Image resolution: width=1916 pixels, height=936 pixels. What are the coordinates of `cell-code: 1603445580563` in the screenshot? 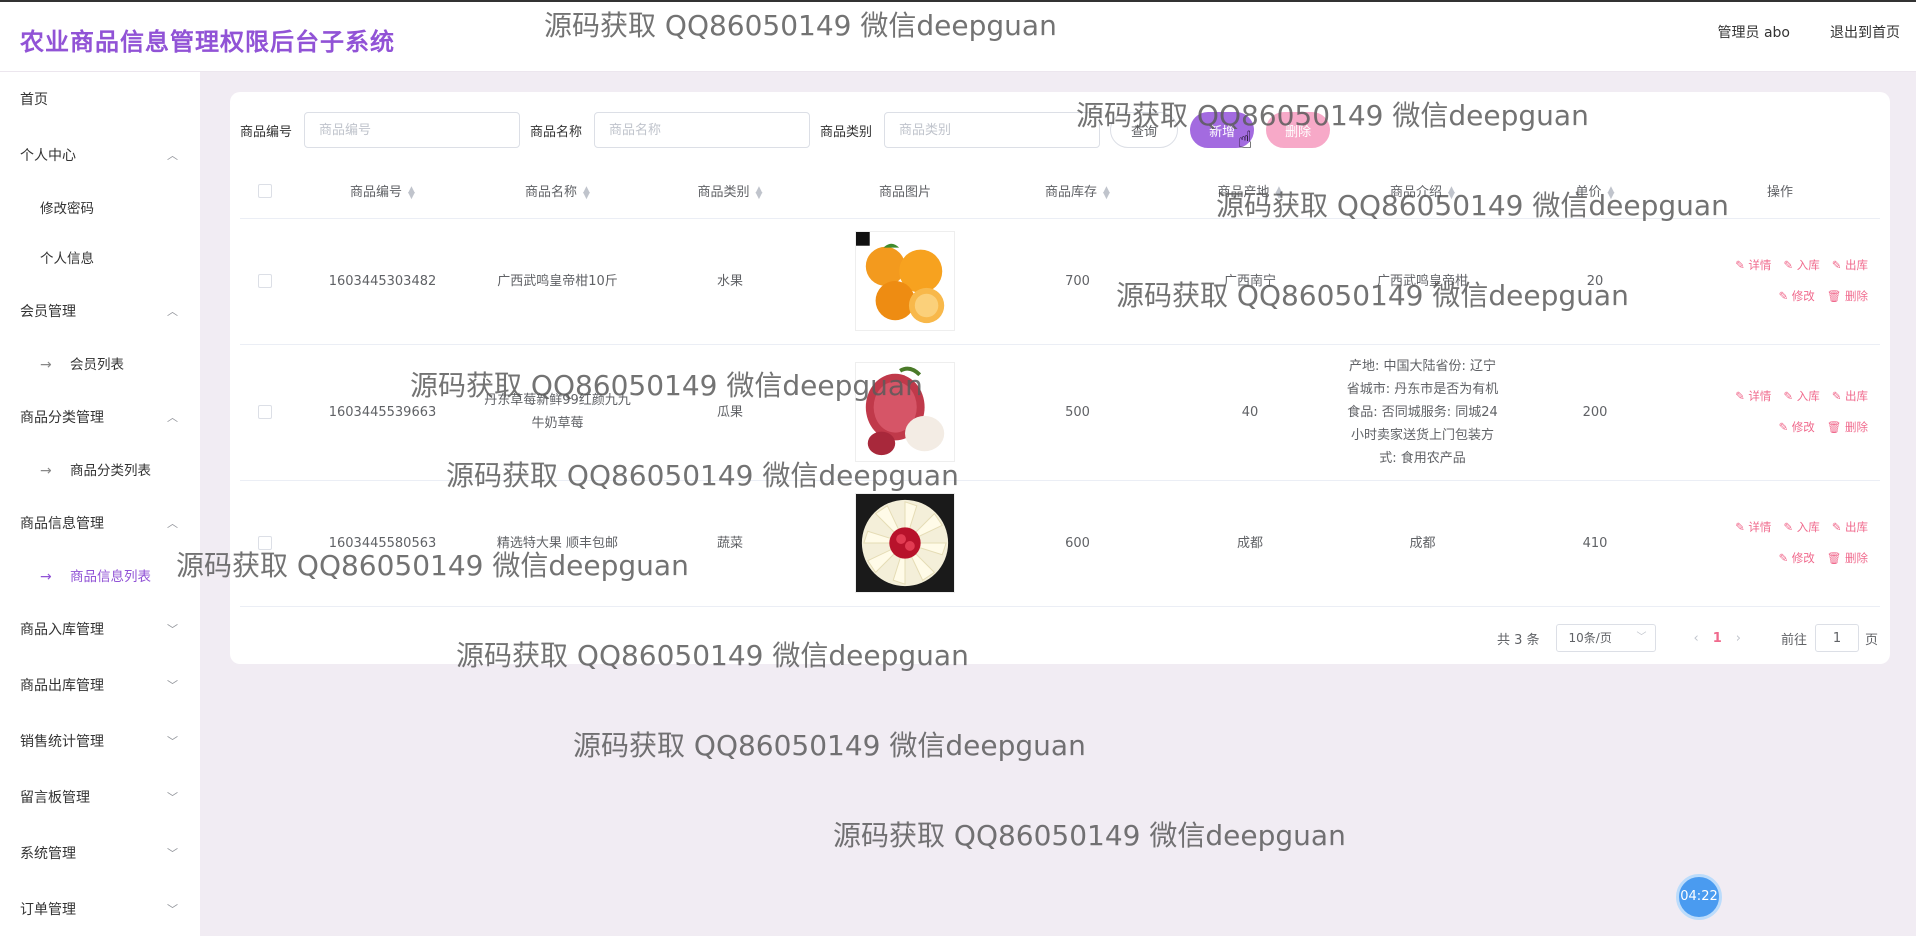 It's located at (382, 543).